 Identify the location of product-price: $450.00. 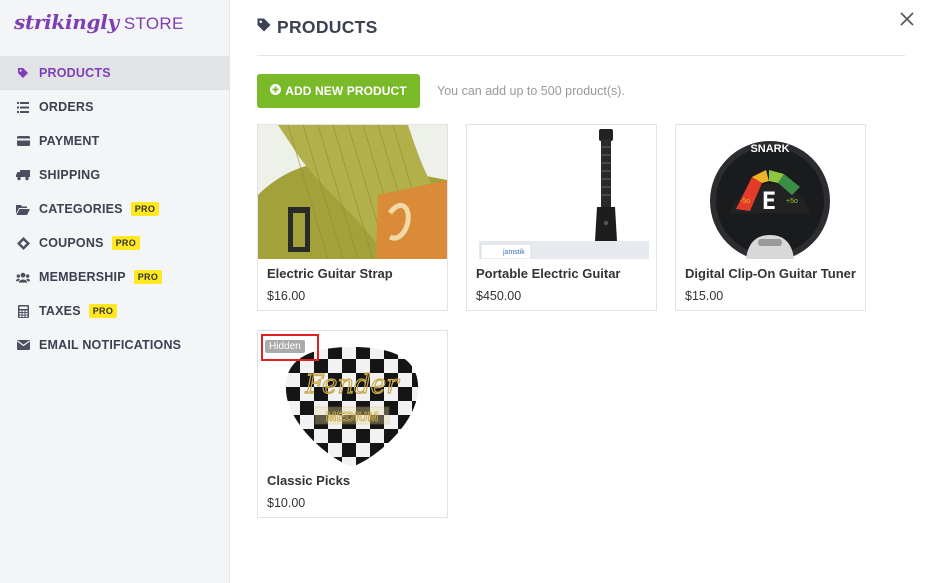
(499, 296).